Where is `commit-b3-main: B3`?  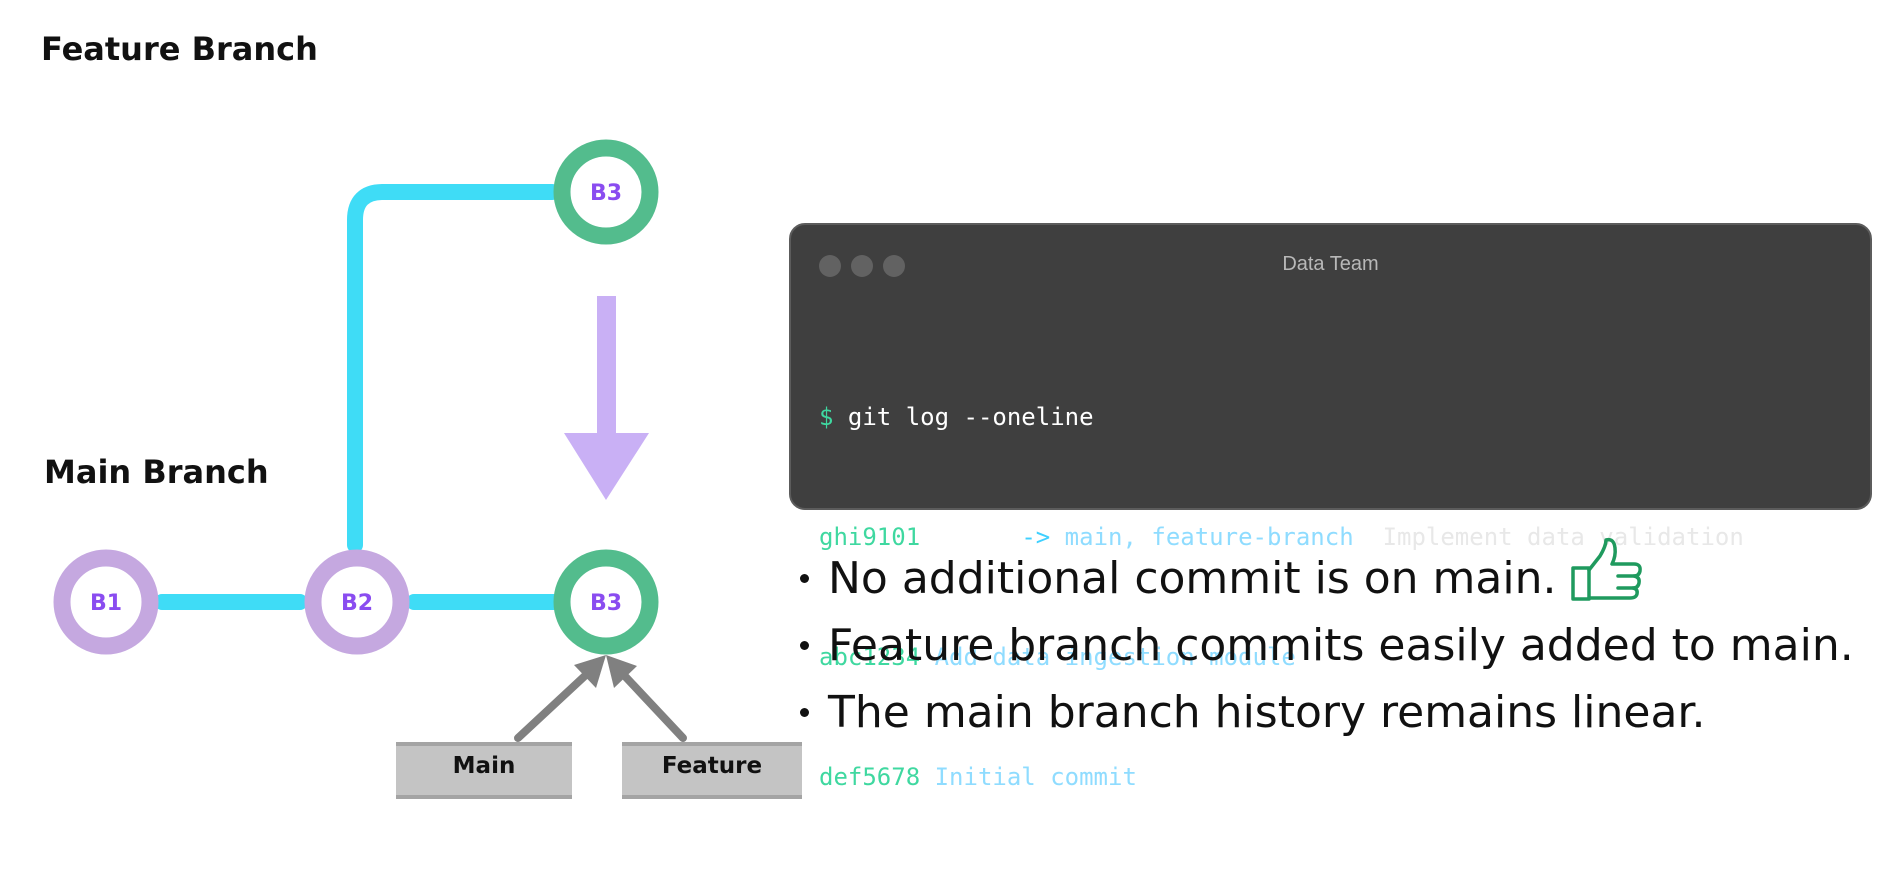
commit-b3-main: B3 is located at coordinates (606, 602).